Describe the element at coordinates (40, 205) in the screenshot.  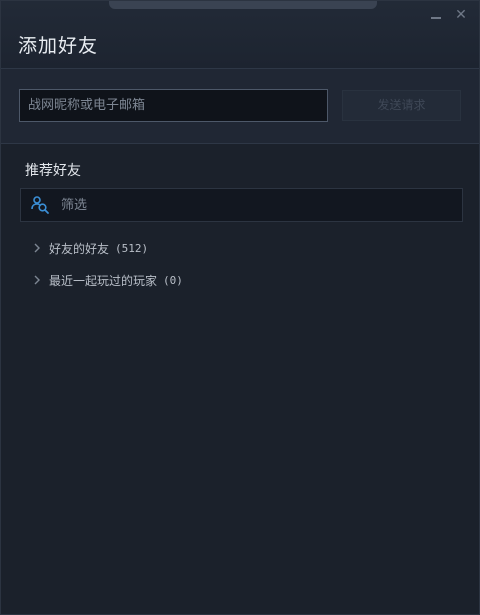
I see `people-search-icon` at that location.